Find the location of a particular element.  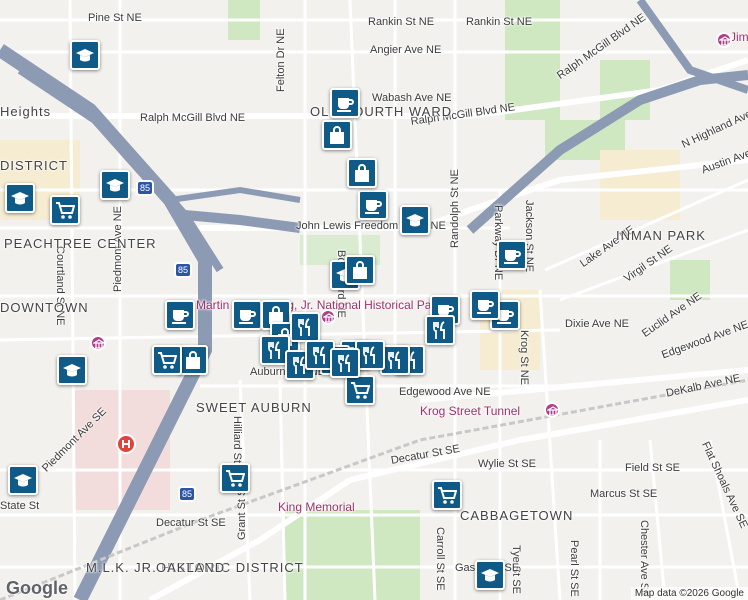

street-label: Edgewood Ave NE is located at coordinates (445, 392).